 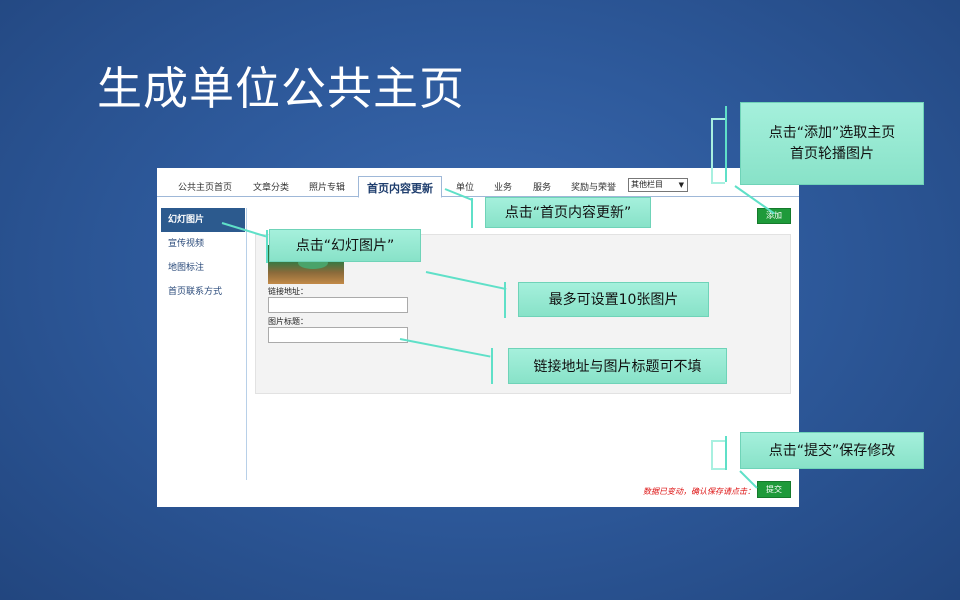 What do you see at coordinates (647, 184) in the screenshot?
I see `select-value: 其他栏目` at bounding box center [647, 184].